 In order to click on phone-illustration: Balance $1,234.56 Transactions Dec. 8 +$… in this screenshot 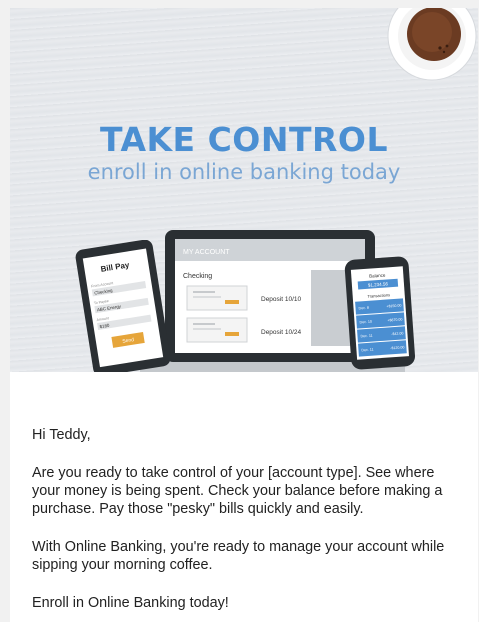, I will do `click(380, 313)`.